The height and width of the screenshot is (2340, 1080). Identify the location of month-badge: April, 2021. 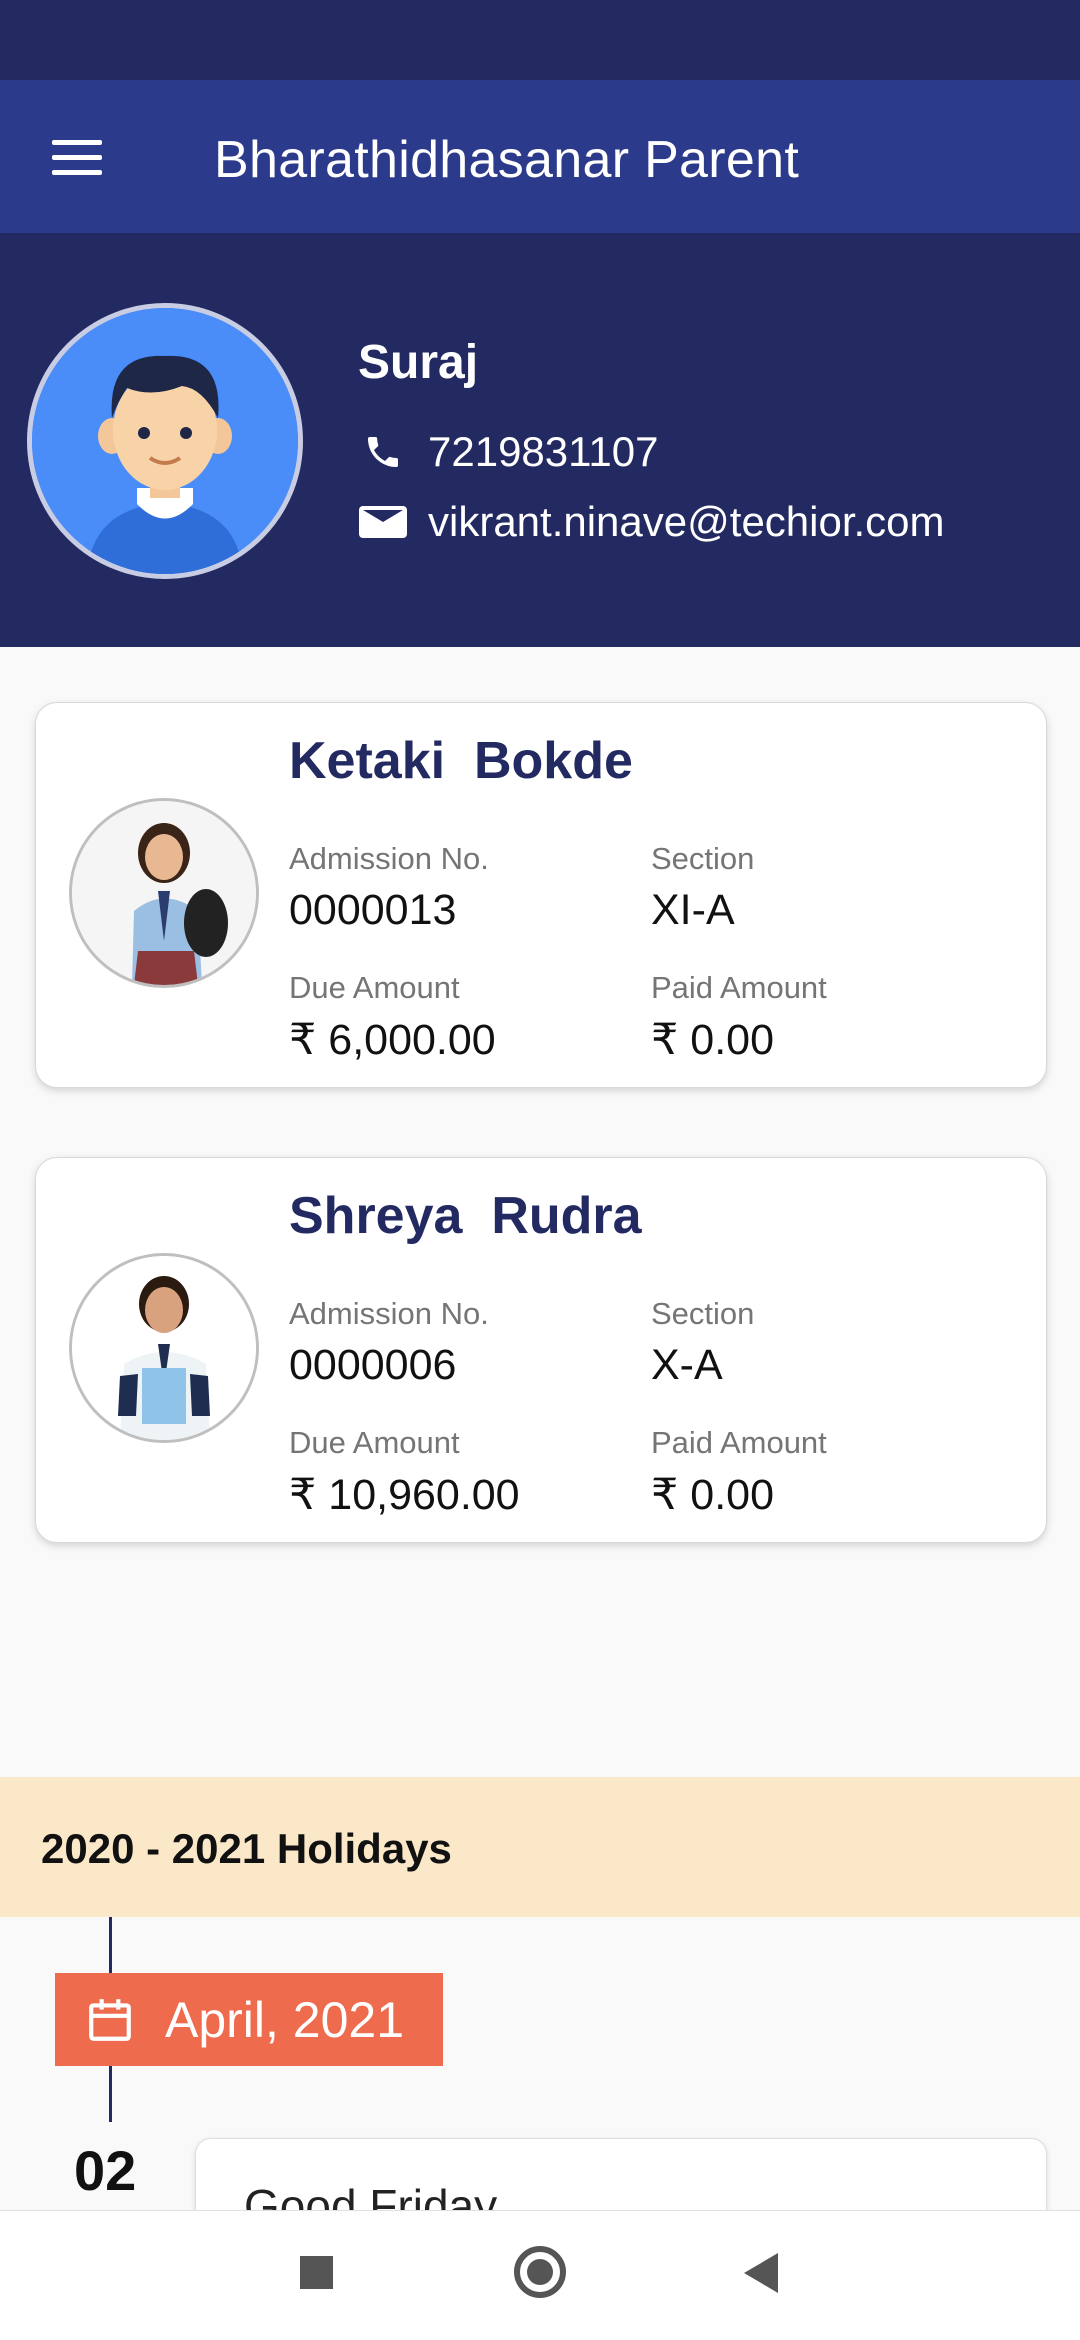
(249, 2019).